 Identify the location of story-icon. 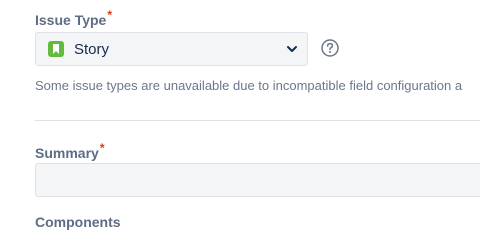
(56, 49).